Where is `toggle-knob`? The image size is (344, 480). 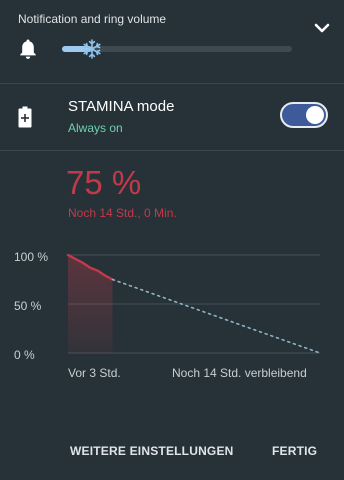 toggle-knob is located at coordinates (315, 115).